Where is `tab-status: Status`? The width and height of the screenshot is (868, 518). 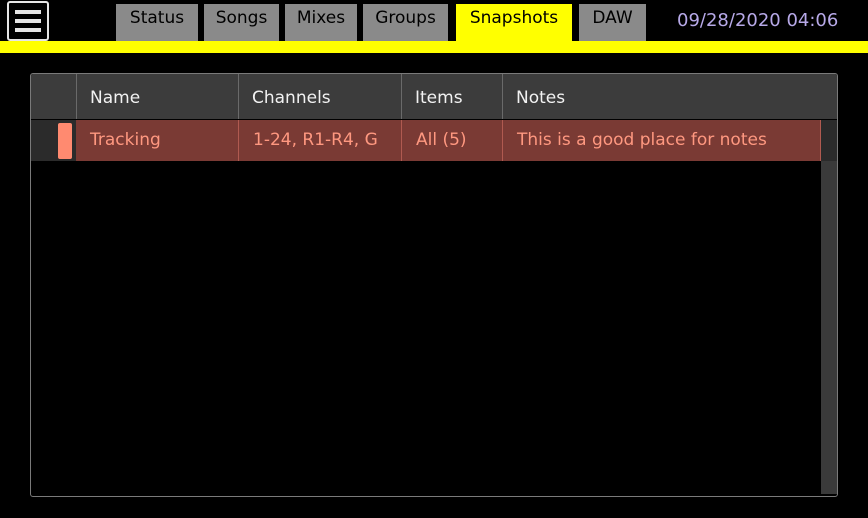
tab-status: Status is located at coordinates (157, 22).